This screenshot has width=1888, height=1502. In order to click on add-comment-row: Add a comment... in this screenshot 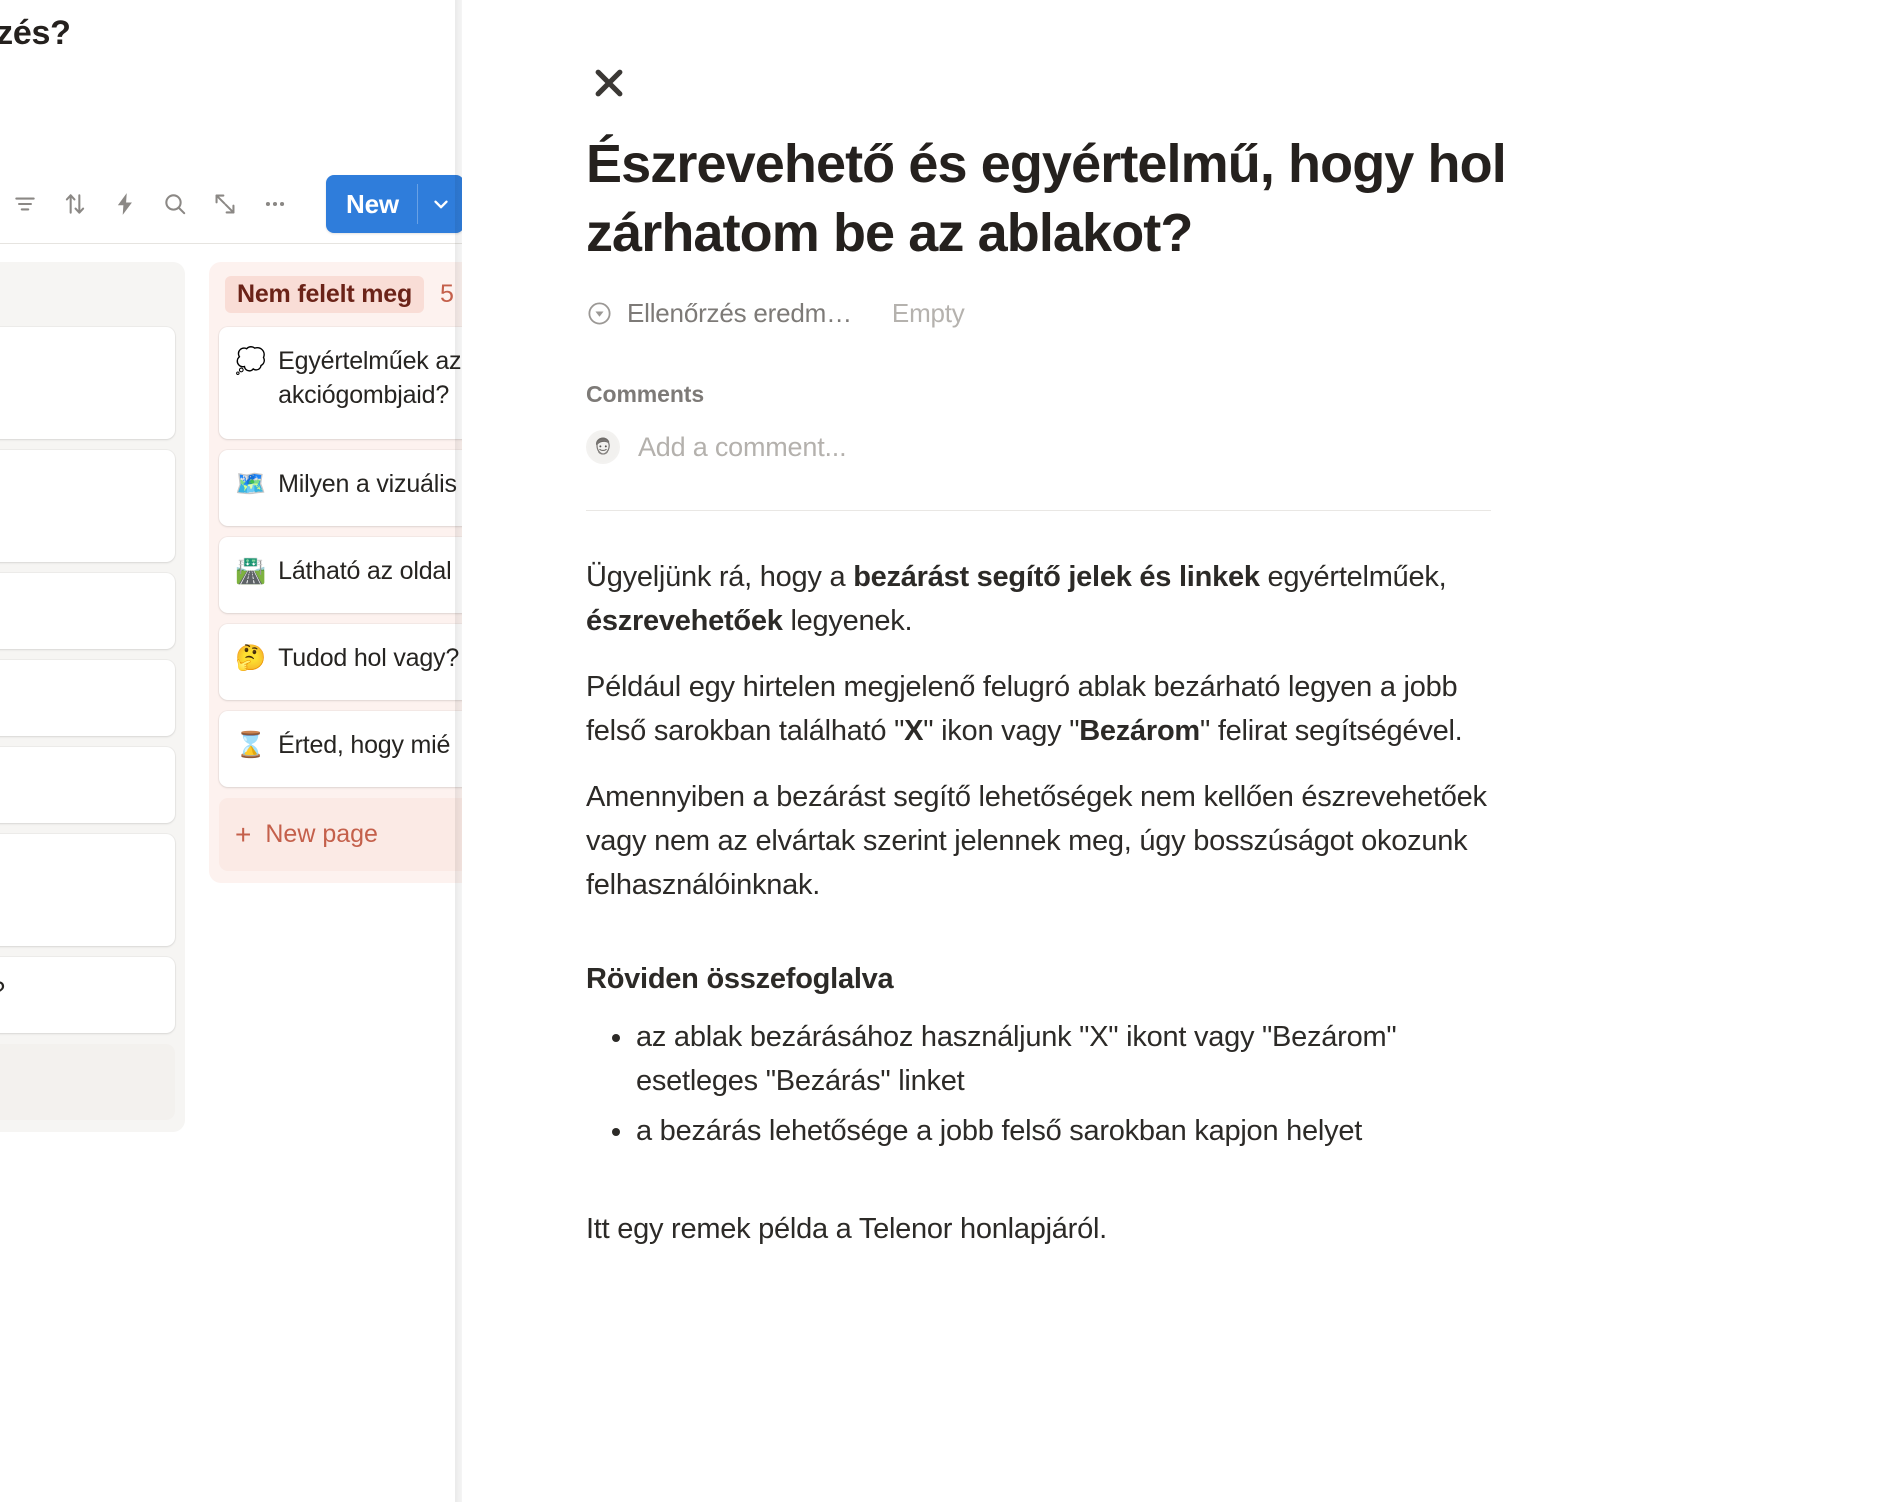, I will do `click(1086, 447)`.